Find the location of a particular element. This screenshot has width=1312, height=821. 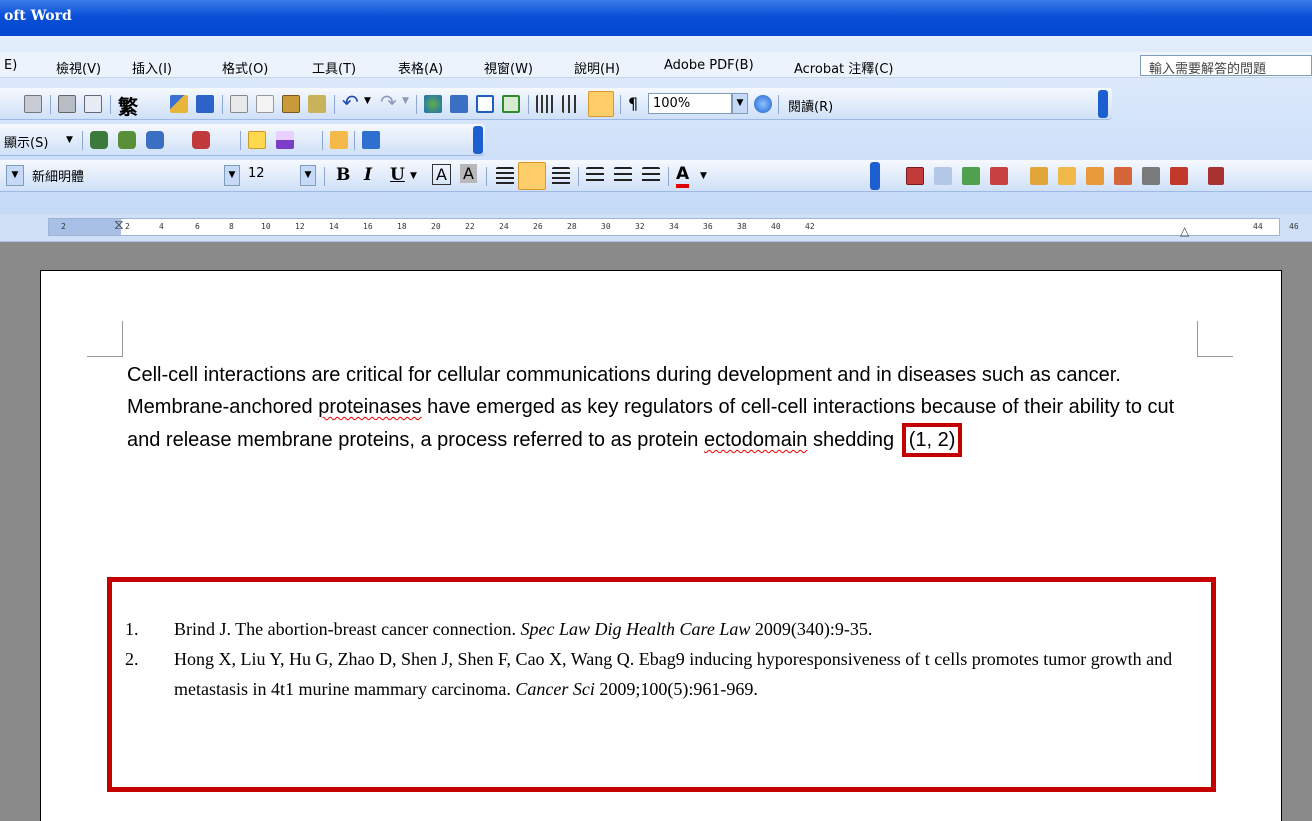

zoom-combo: 100% is located at coordinates (690, 103).